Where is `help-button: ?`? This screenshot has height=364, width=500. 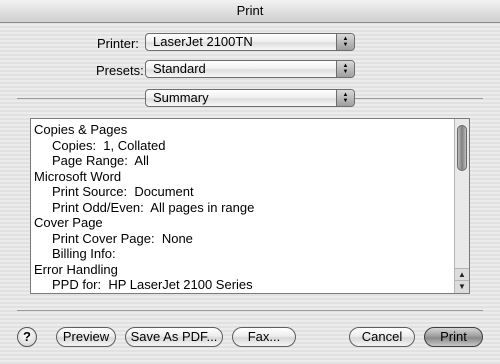 help-button: ? is located at coordinates (27, 337).